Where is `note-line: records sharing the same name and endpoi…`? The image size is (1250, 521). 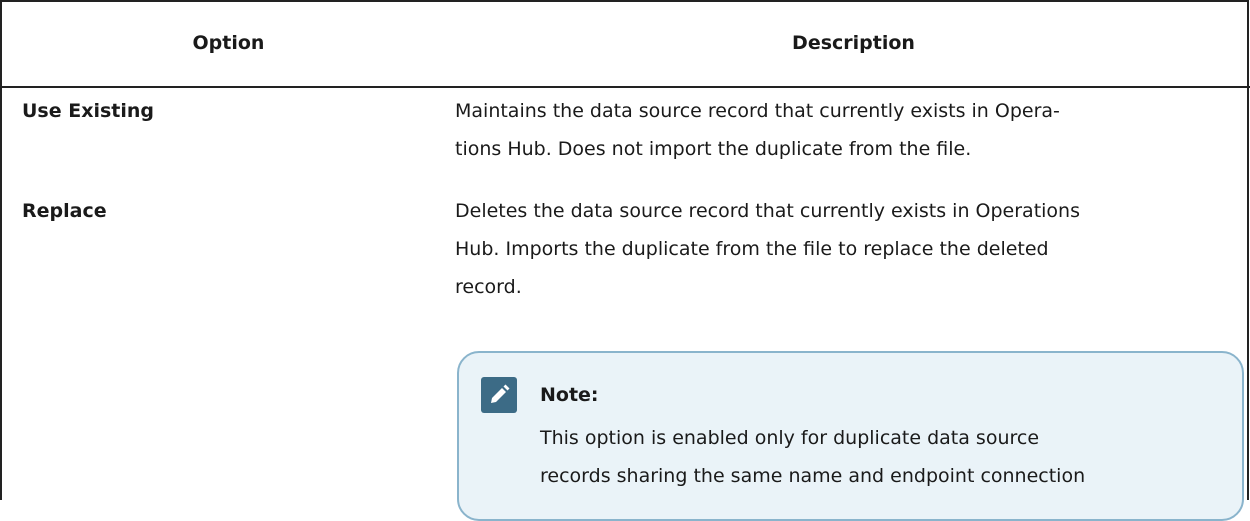
note-line: records sharing the same name and endpoi… is located at coordinates (813, 476).